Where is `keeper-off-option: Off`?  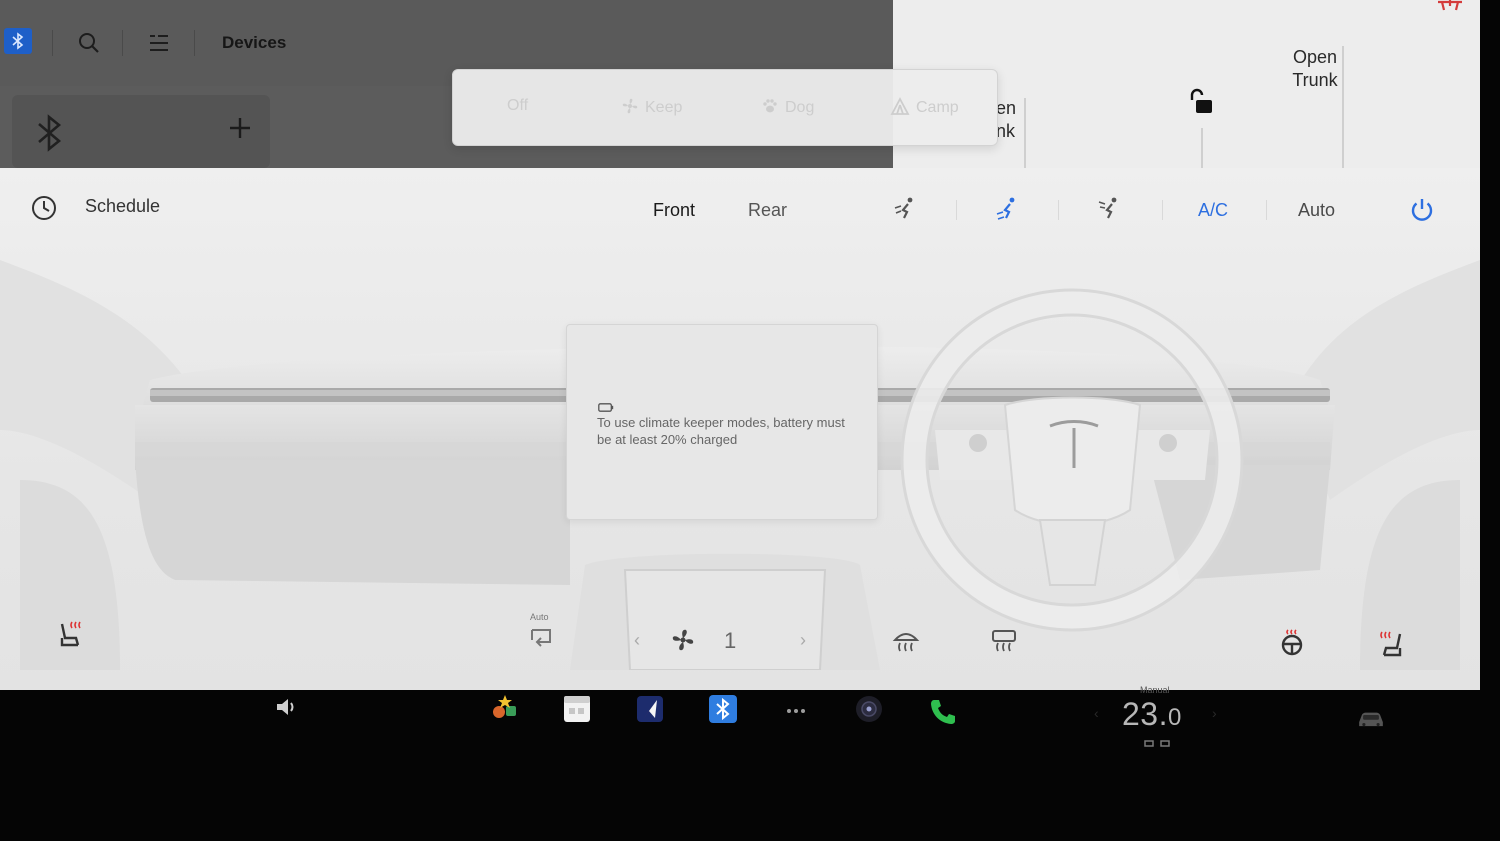
keeper-off-option: Off is located at coordinates (517, 106).